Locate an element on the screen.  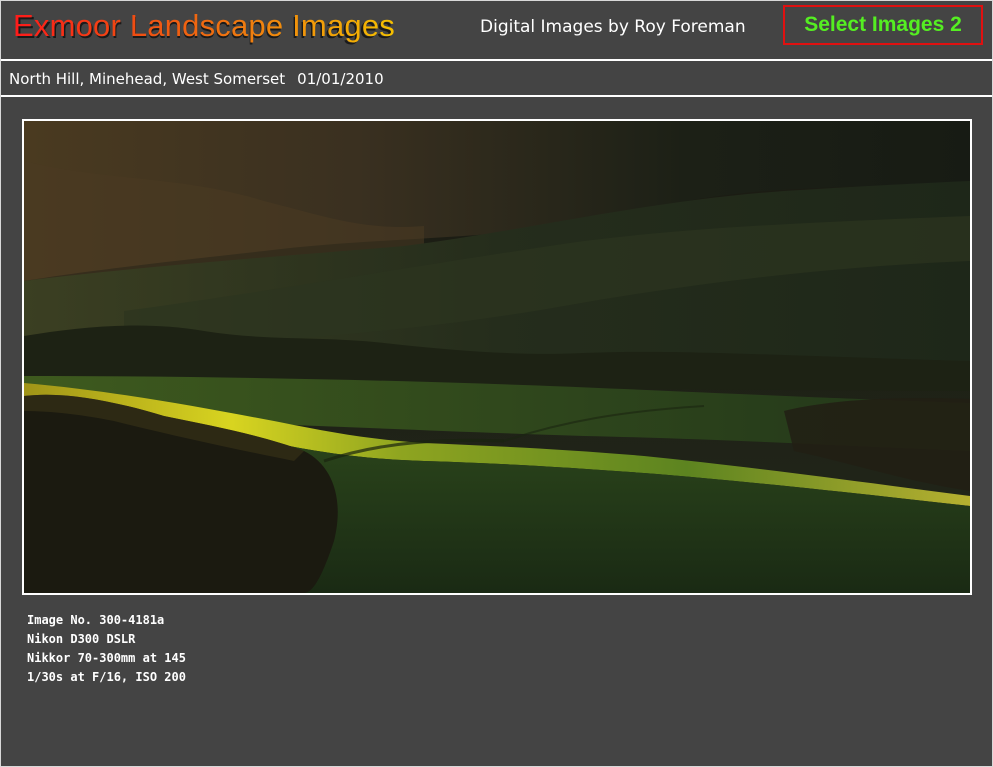
select-images-button: Select Images 2 is located at coordinates (883, 25).